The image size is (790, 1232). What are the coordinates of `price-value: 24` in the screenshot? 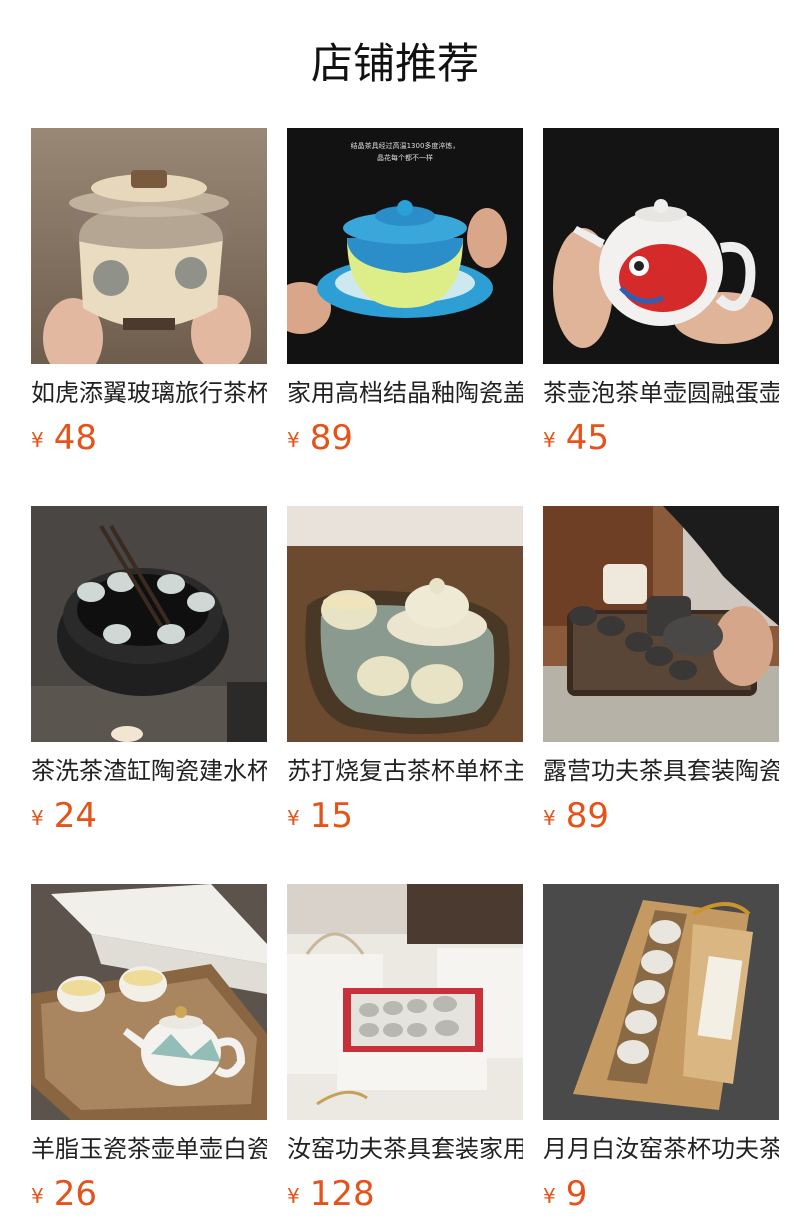 It's located at (75, 816).